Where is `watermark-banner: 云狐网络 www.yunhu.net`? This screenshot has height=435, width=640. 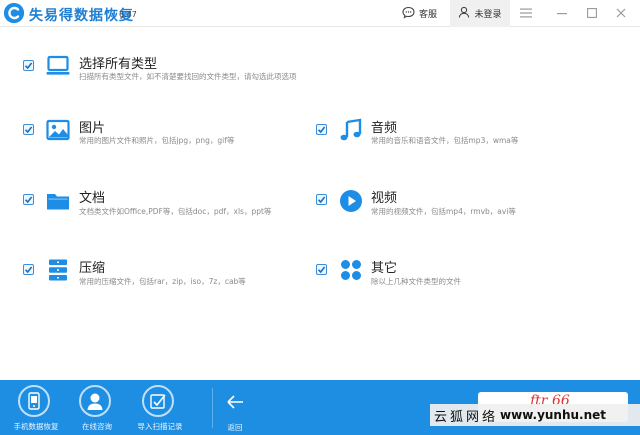
watermark-banner: 云狐网络 www.yunhu.net is located at coordinates (535, 415).